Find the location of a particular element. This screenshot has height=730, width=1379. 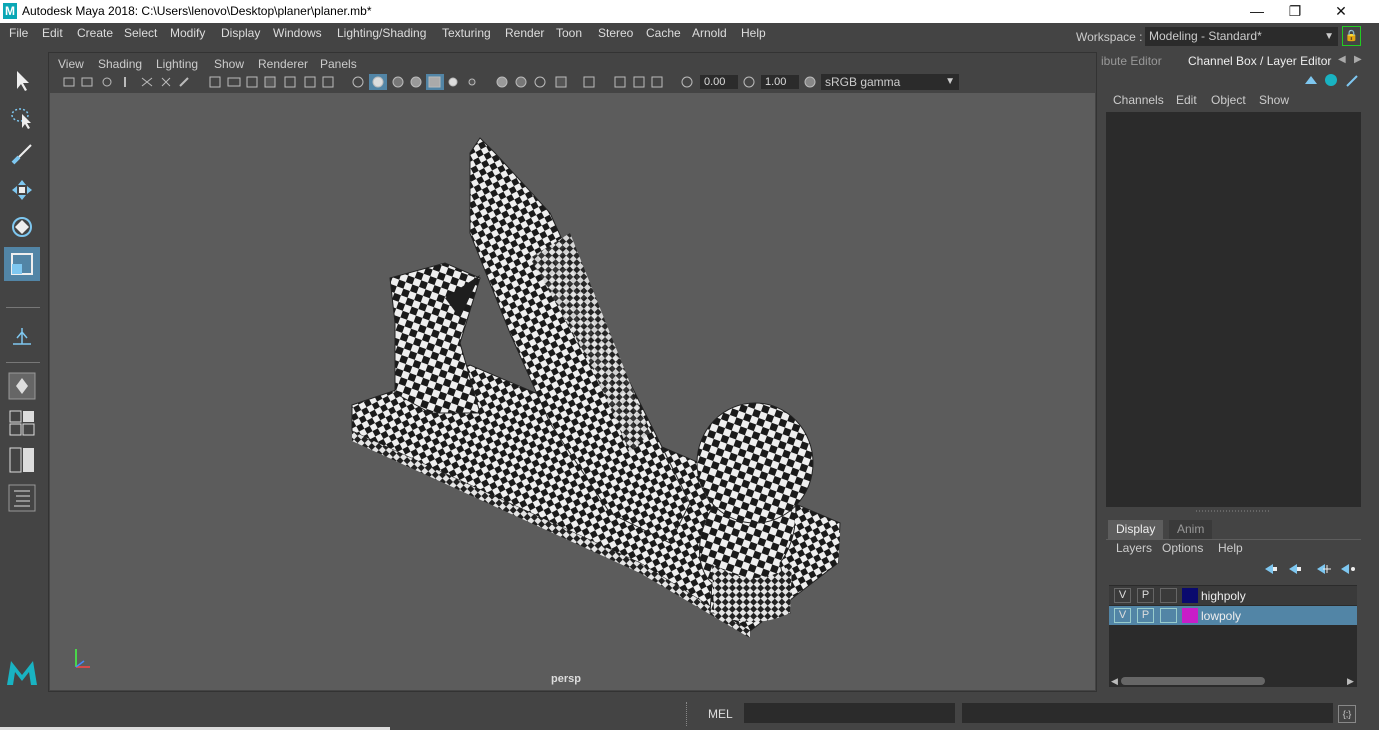

layer-name: lowpoly is located at coordinates (1221, 616).